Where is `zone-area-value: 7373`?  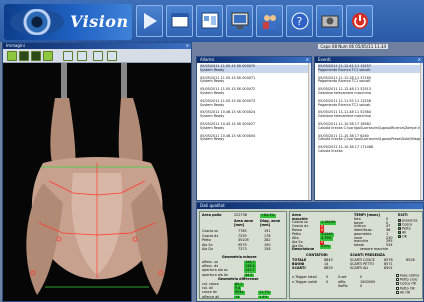
zone-area-value: 7373 is located at coordinates (242, 249).